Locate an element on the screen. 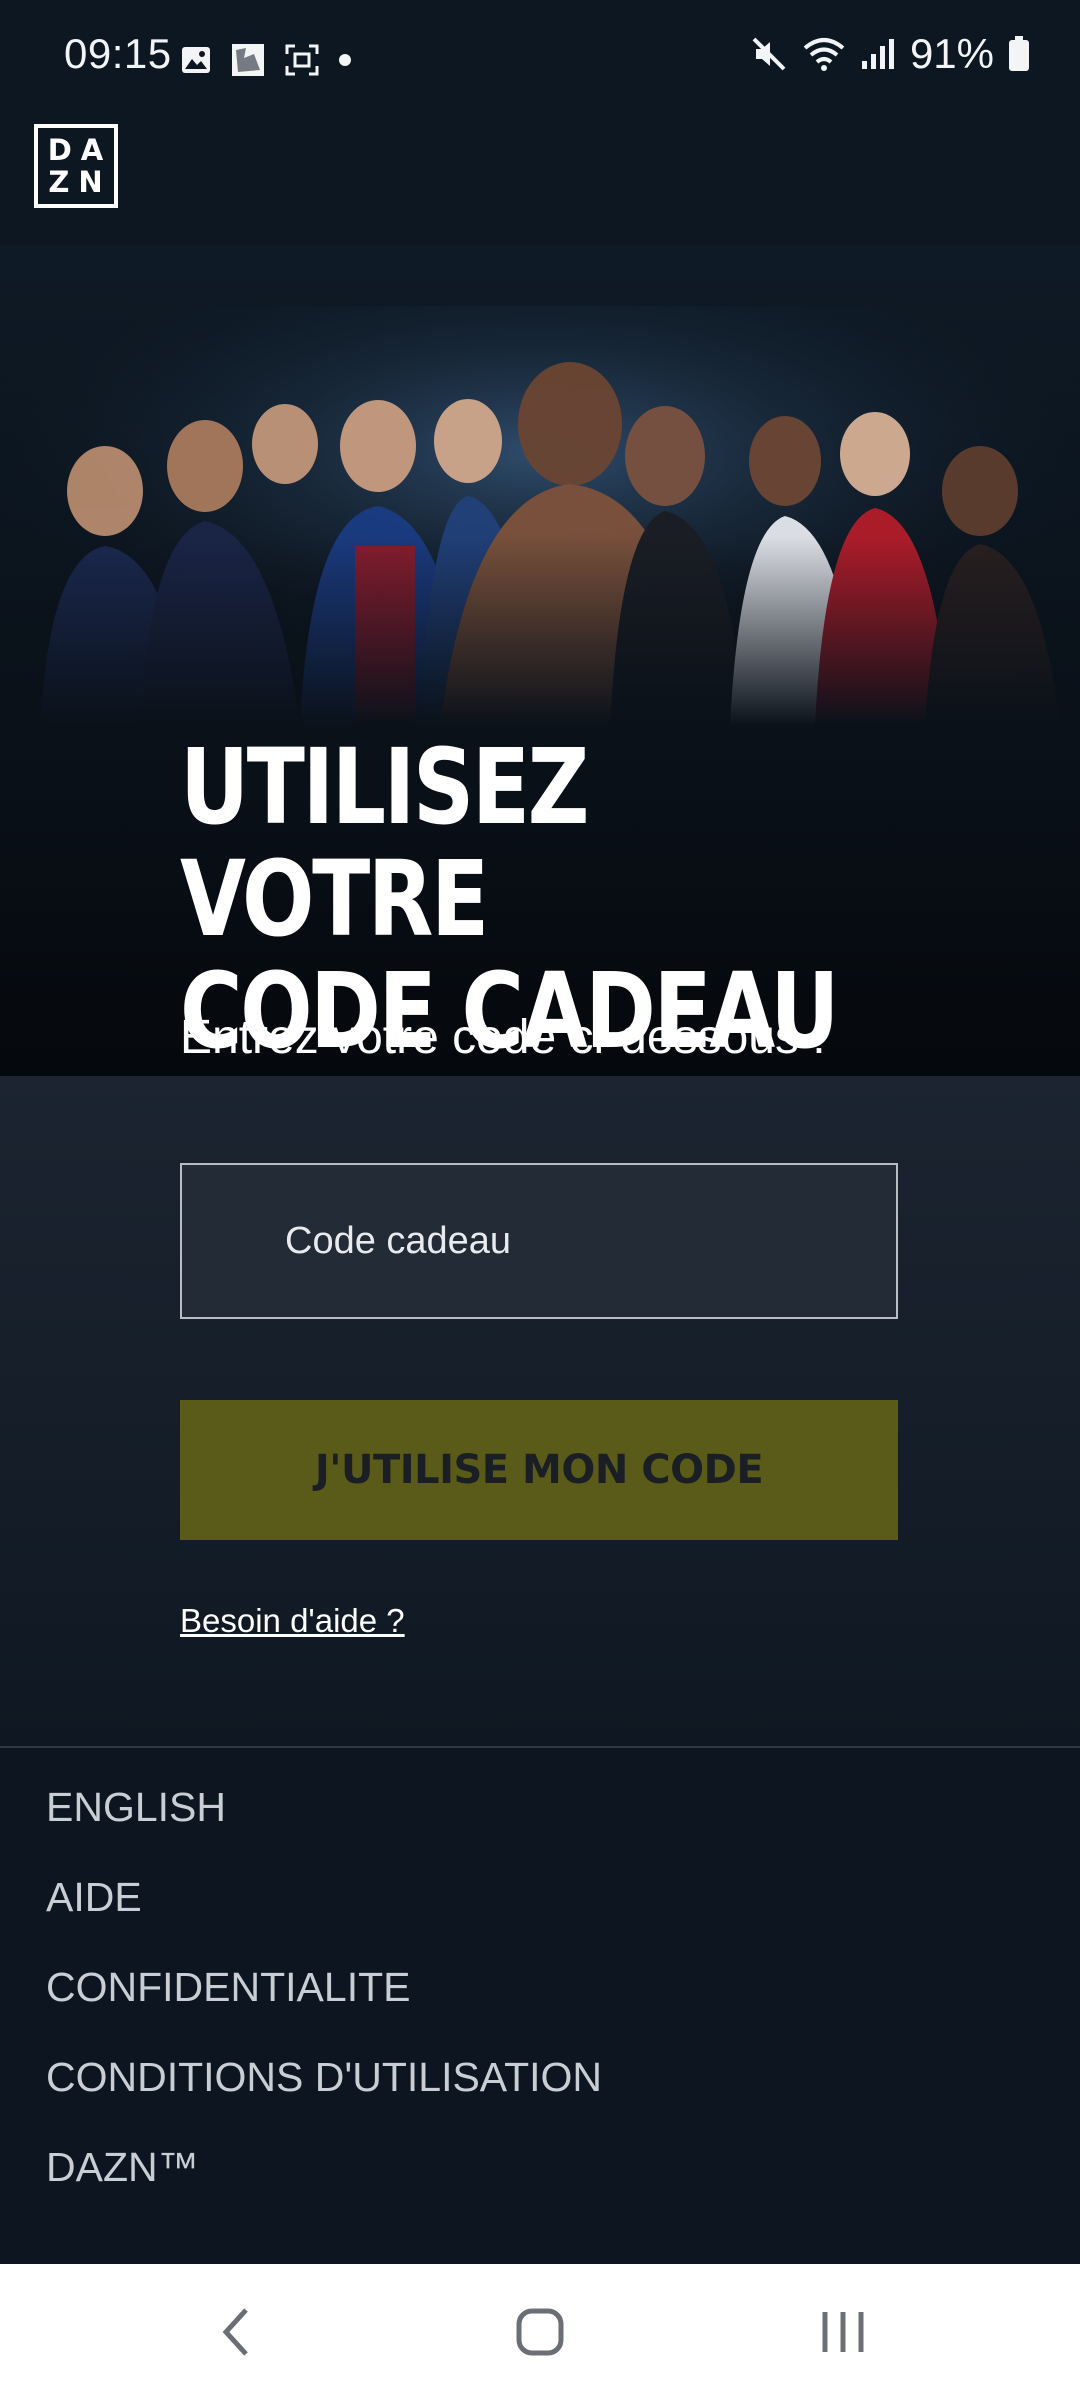 Image resolution: width=1080 pixels, height=2400 pixels. gift-code-input is located at coordinates (539, 1241).